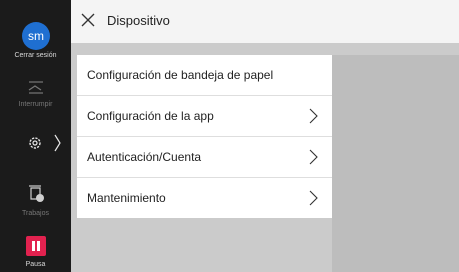 Image resolution: width=459 pixels, height=272 pixels. I want to click on menu-item-maintenance: Mantenimiento, so click(204, 198).